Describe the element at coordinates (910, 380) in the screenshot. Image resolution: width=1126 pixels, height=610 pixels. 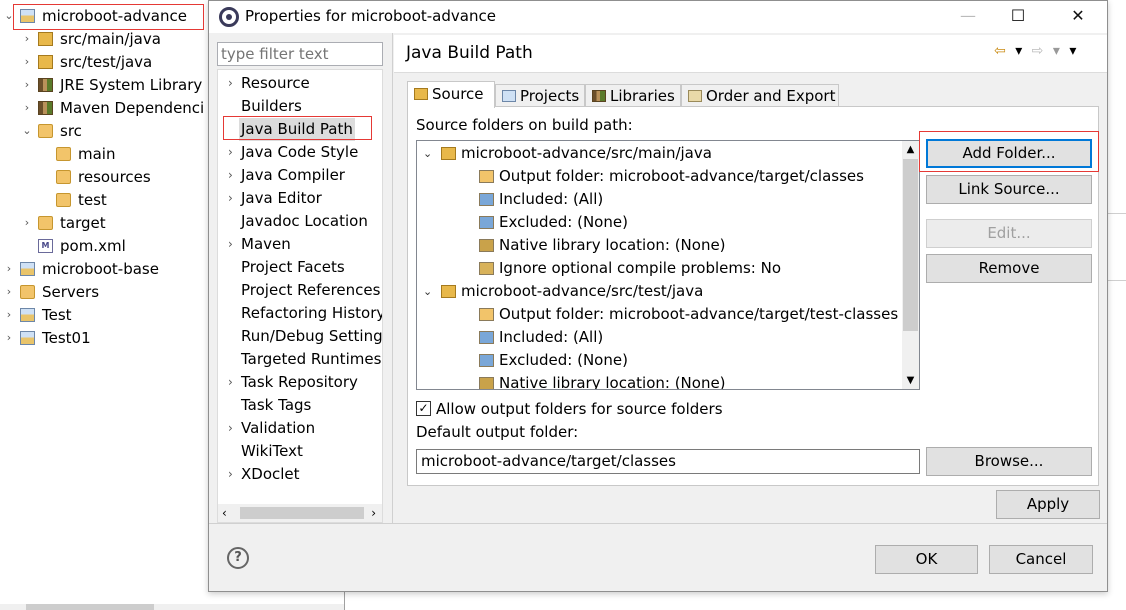
I see `scroll-down-icon: ▼` at that location.